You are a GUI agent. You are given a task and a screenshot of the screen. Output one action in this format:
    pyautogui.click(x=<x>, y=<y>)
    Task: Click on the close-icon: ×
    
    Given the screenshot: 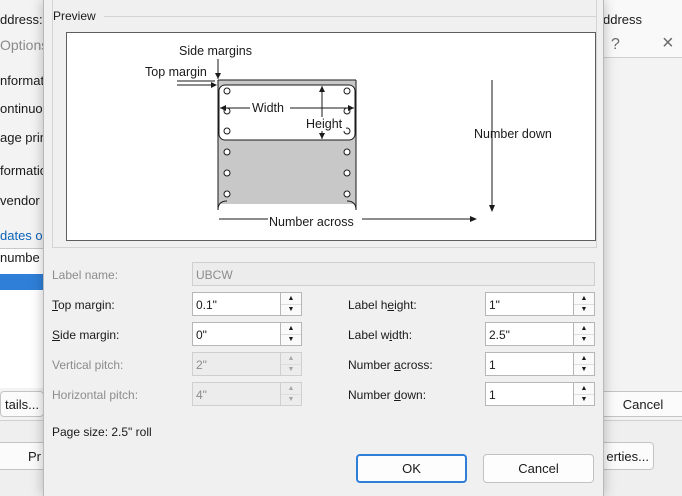 What is the action you would take?
    pyautogui.click(x=668, y=43)
    